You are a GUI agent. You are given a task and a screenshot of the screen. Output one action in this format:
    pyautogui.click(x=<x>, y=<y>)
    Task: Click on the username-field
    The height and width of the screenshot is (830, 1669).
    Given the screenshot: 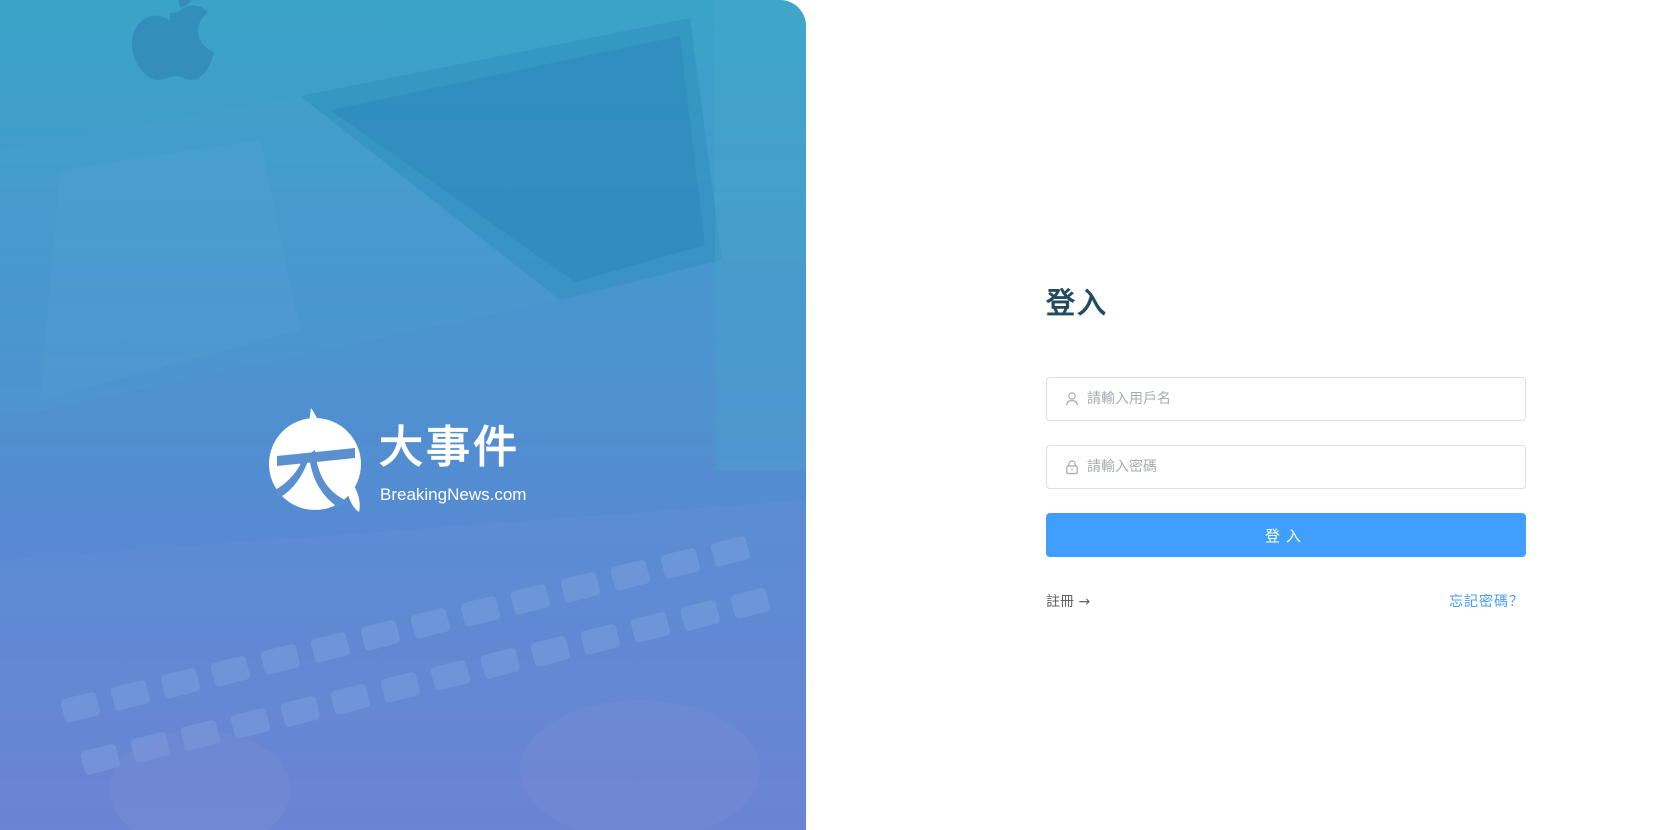 What is the action you would take?
    pyautogui.click(x=1286, y=399)
    